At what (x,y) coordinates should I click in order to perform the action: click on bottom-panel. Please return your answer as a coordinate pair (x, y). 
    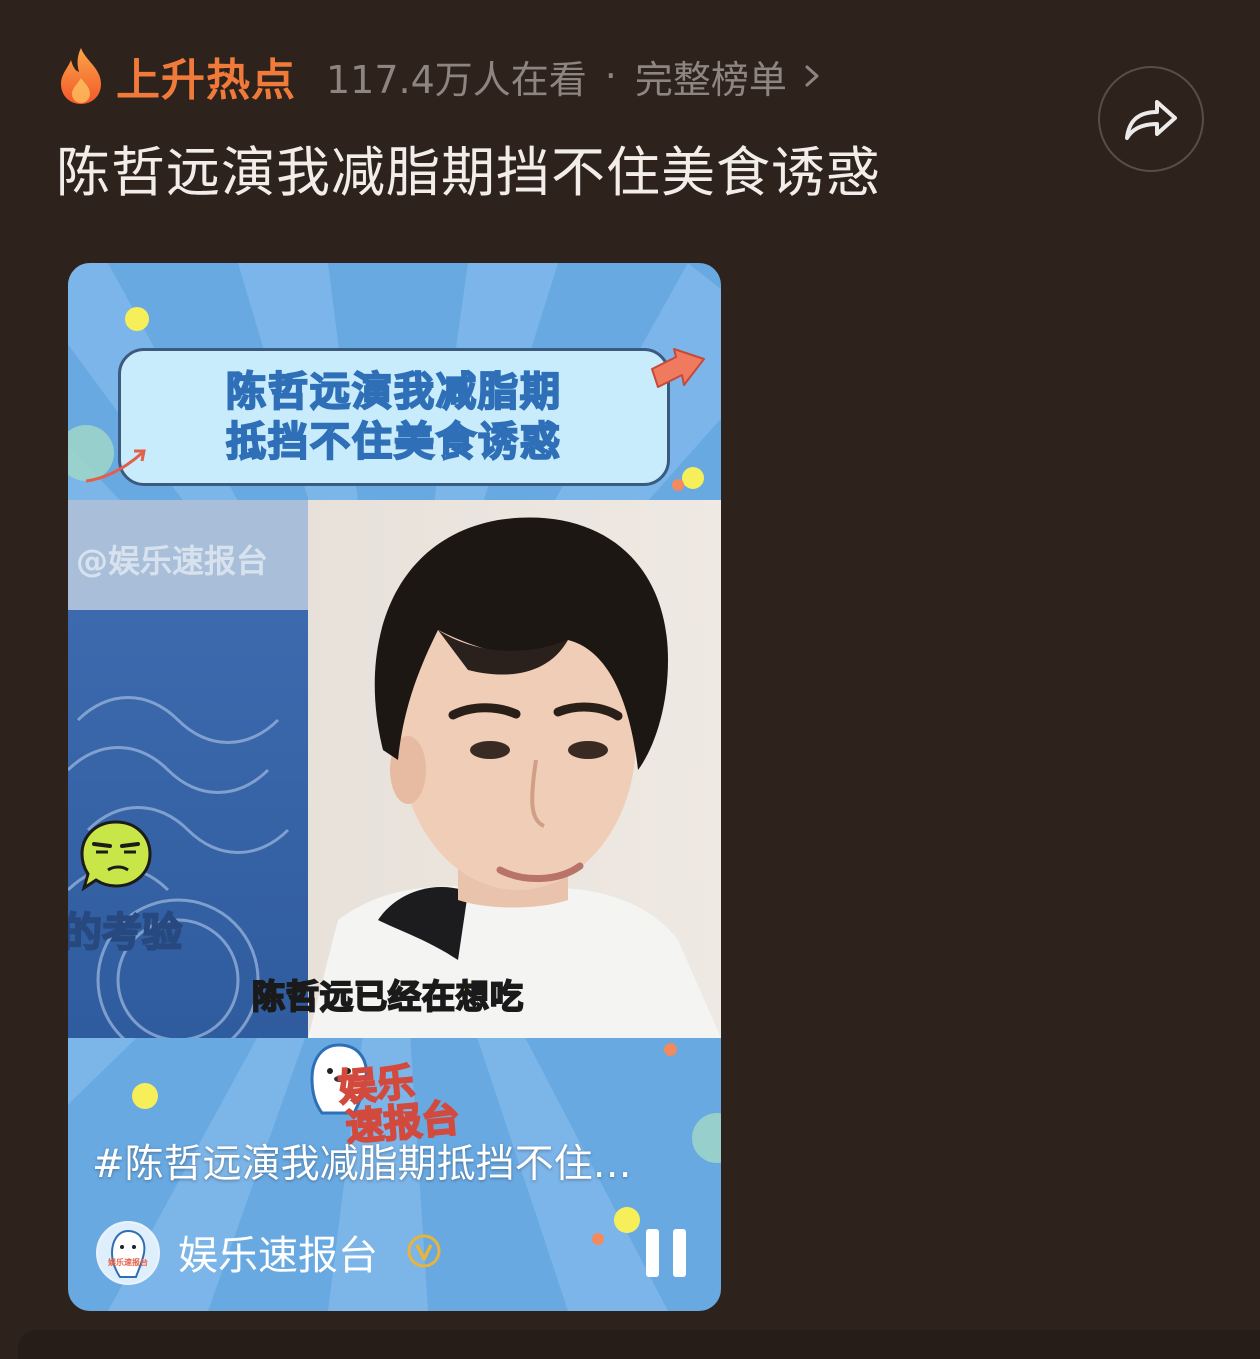
    Looking at the image, I should click on (639, 1344).